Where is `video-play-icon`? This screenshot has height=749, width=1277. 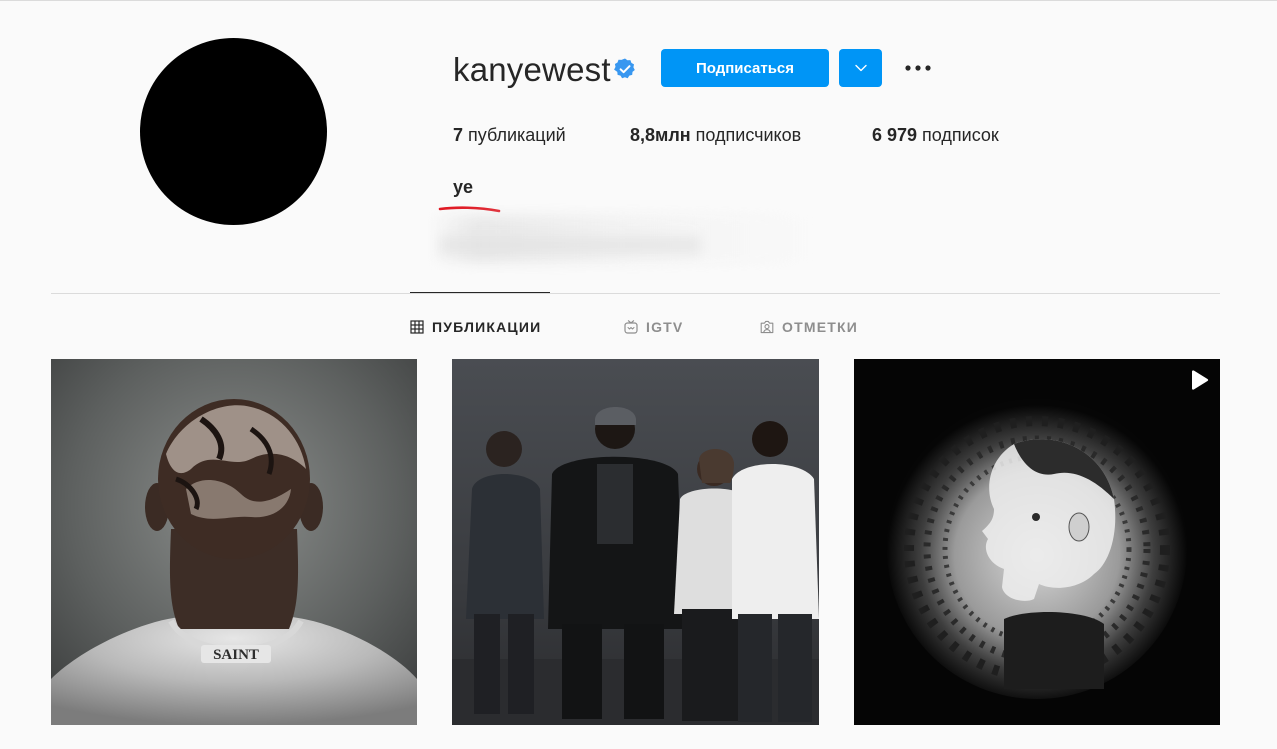 video-play-icon is located at coordinates (1199, 380).